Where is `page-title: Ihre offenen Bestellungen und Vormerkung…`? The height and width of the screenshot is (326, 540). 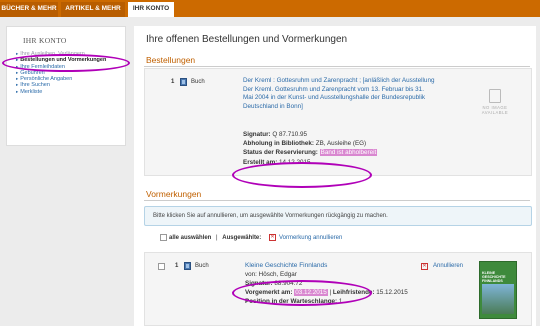 page-title: Ihre offenen Bestellungen und Vormerkung… is located at coordinates (247, 39).